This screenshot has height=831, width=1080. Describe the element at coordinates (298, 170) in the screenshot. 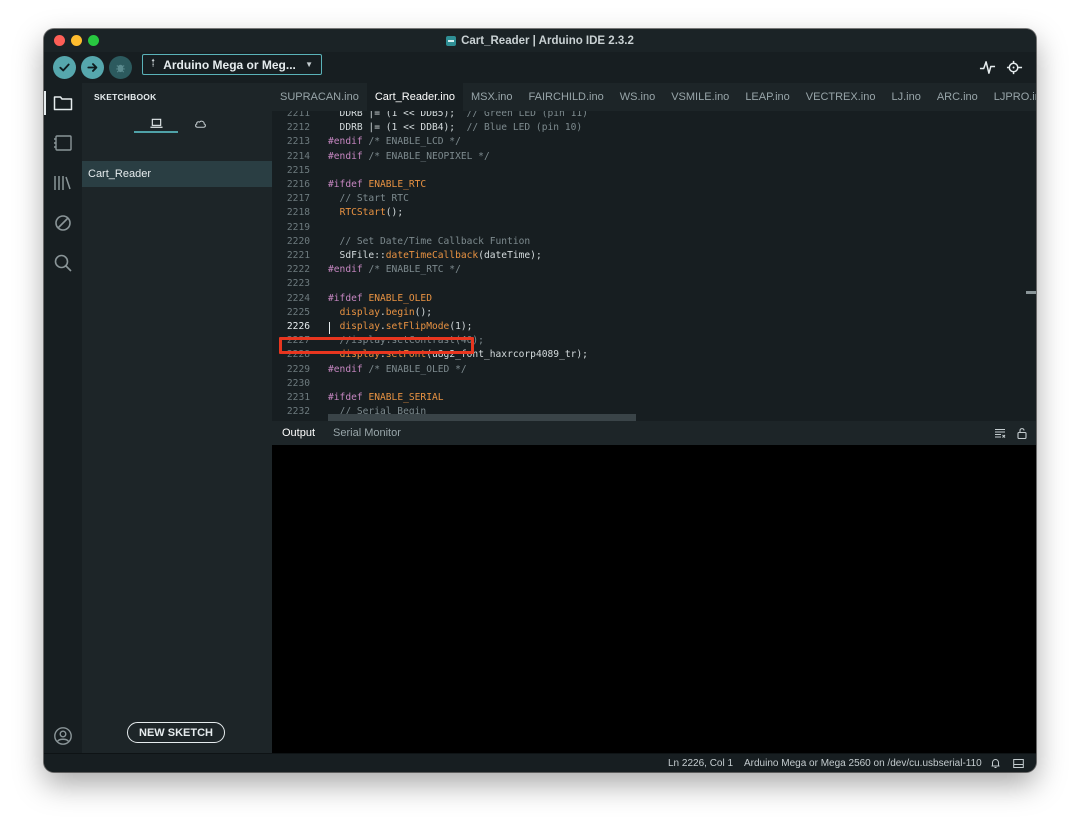

I see `line-number: 2215` at that location.